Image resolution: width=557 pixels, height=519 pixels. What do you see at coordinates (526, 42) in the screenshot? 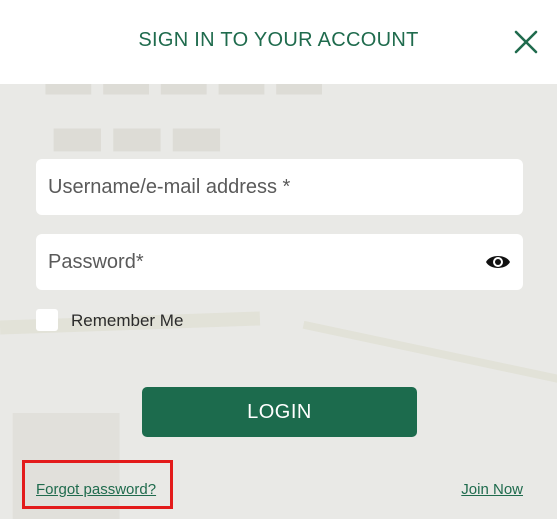
I see `close-icon` at bounding box center [526, 42].